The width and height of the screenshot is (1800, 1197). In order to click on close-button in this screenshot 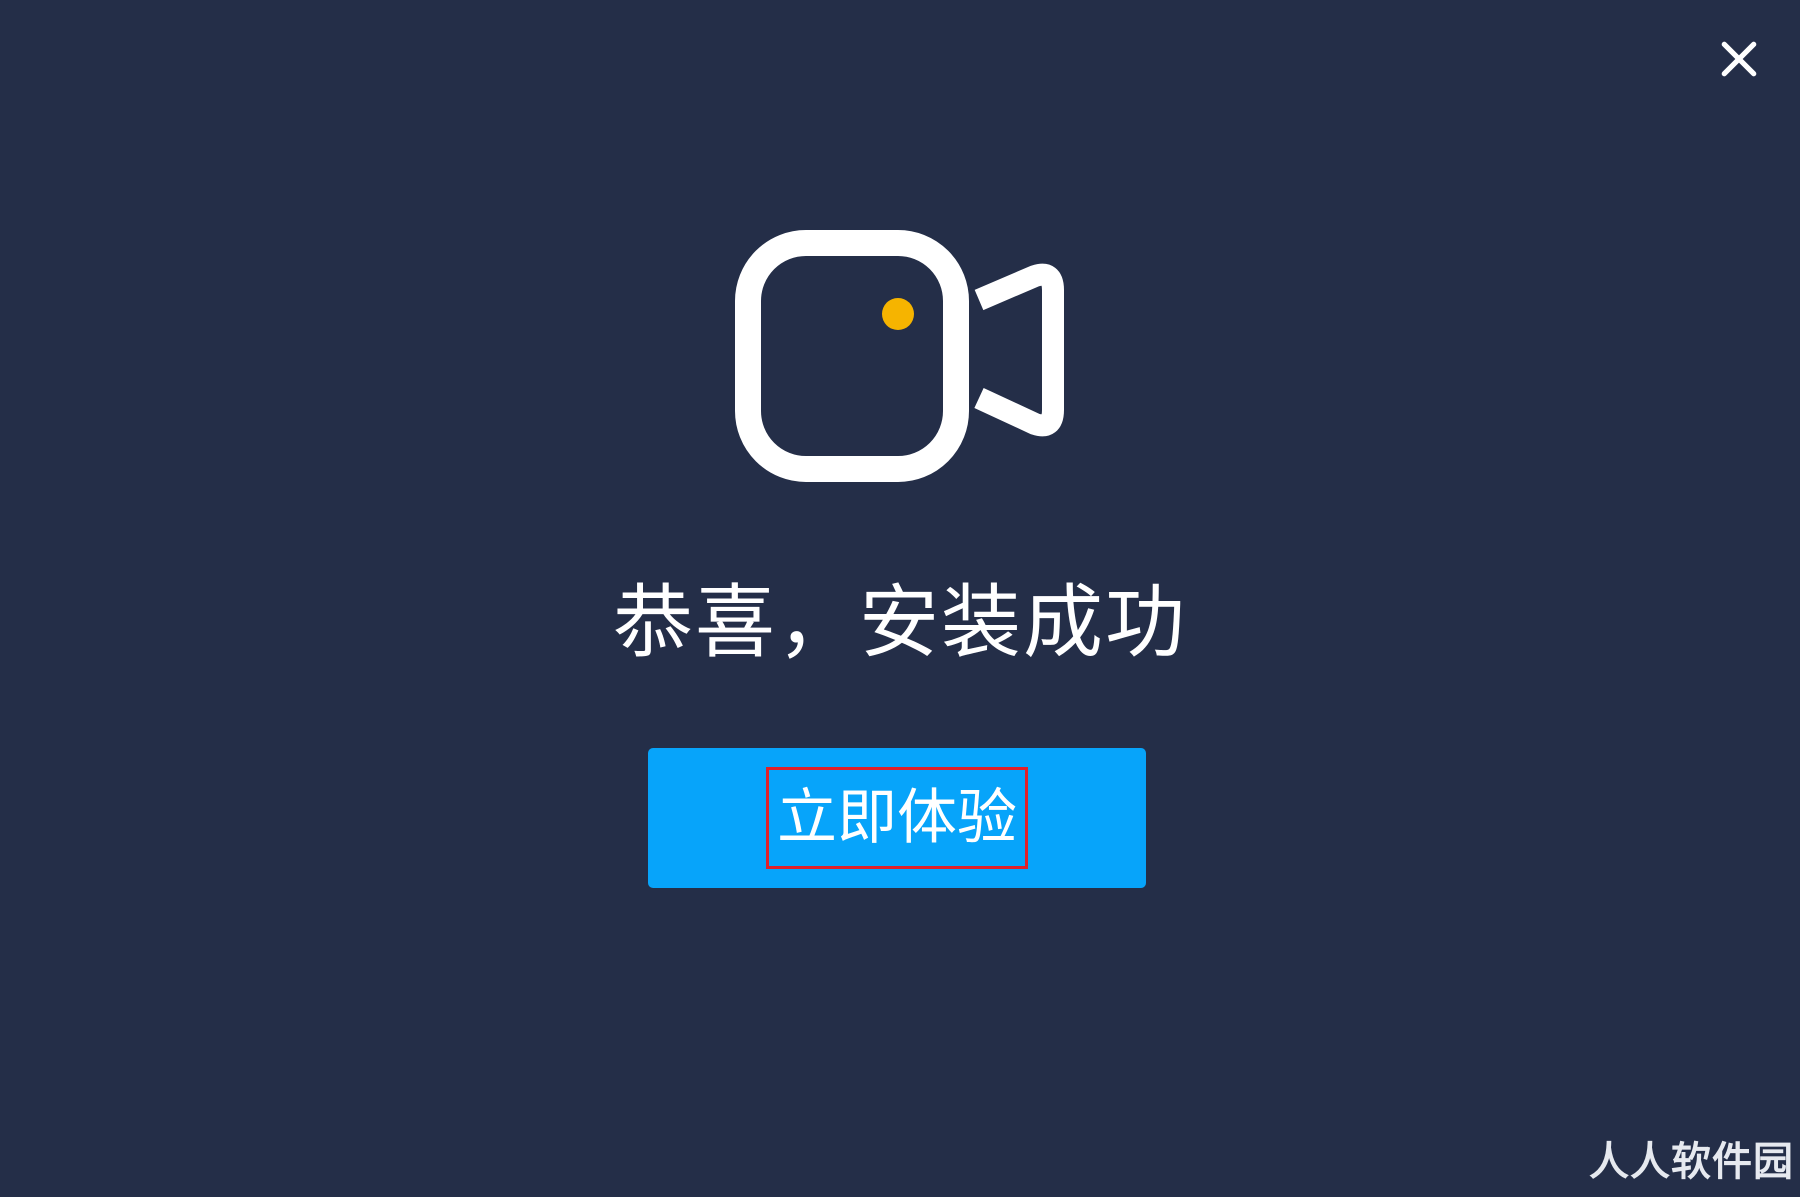, I will do `click(1739, 59)`.